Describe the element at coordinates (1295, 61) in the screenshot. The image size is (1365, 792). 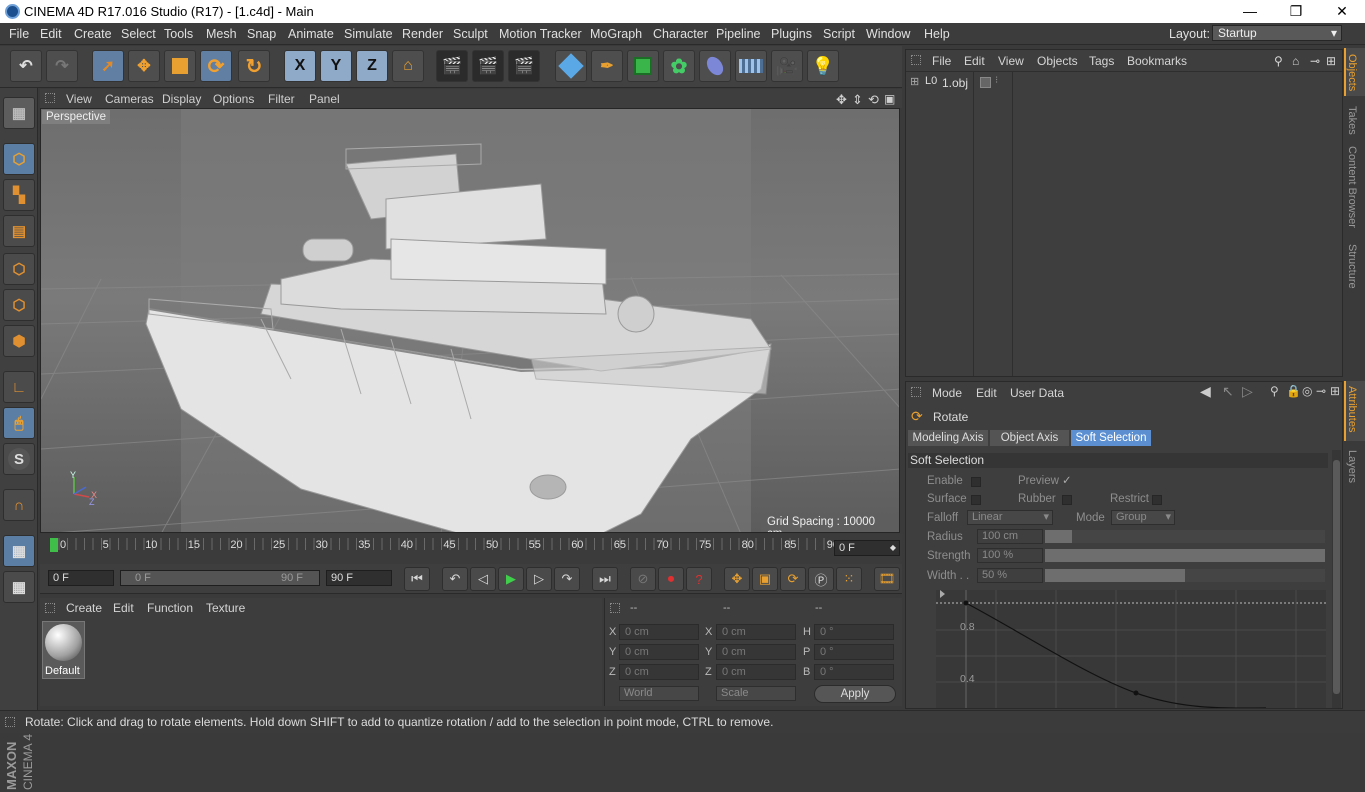
I see `home-icon: ⌂` at that location.